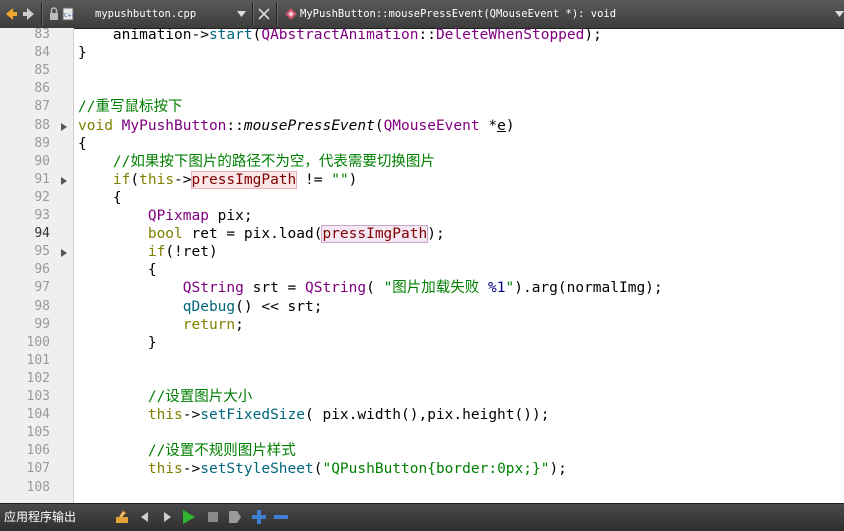 This screenshot has width=844, height=531. What do you see at coordinates (42, 197) in the screenshot?
I see `line-number: 92` at bounding box center [42, 197].